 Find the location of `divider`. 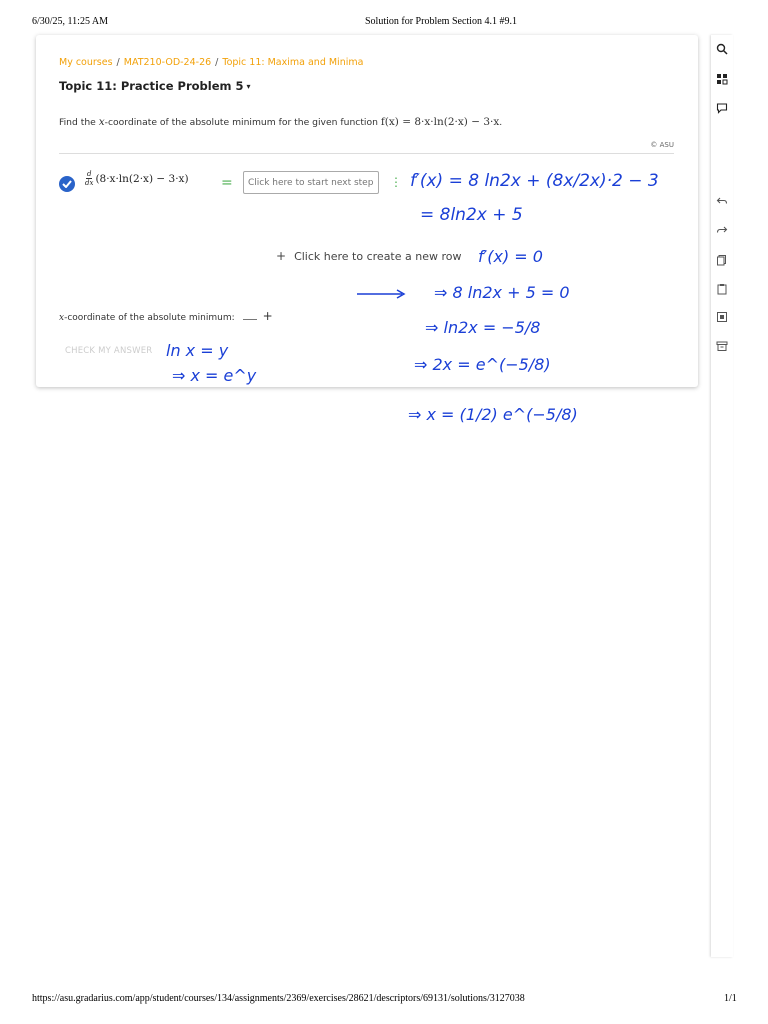

divider is located at coordinates (366, 153).